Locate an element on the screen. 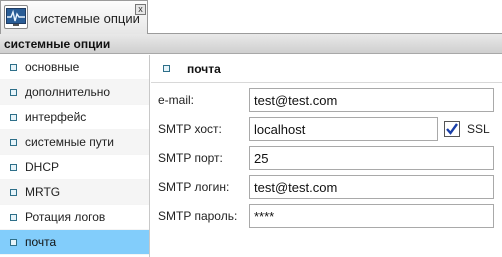  sidebar-item-label: почта is located at coordinates (41, 242).